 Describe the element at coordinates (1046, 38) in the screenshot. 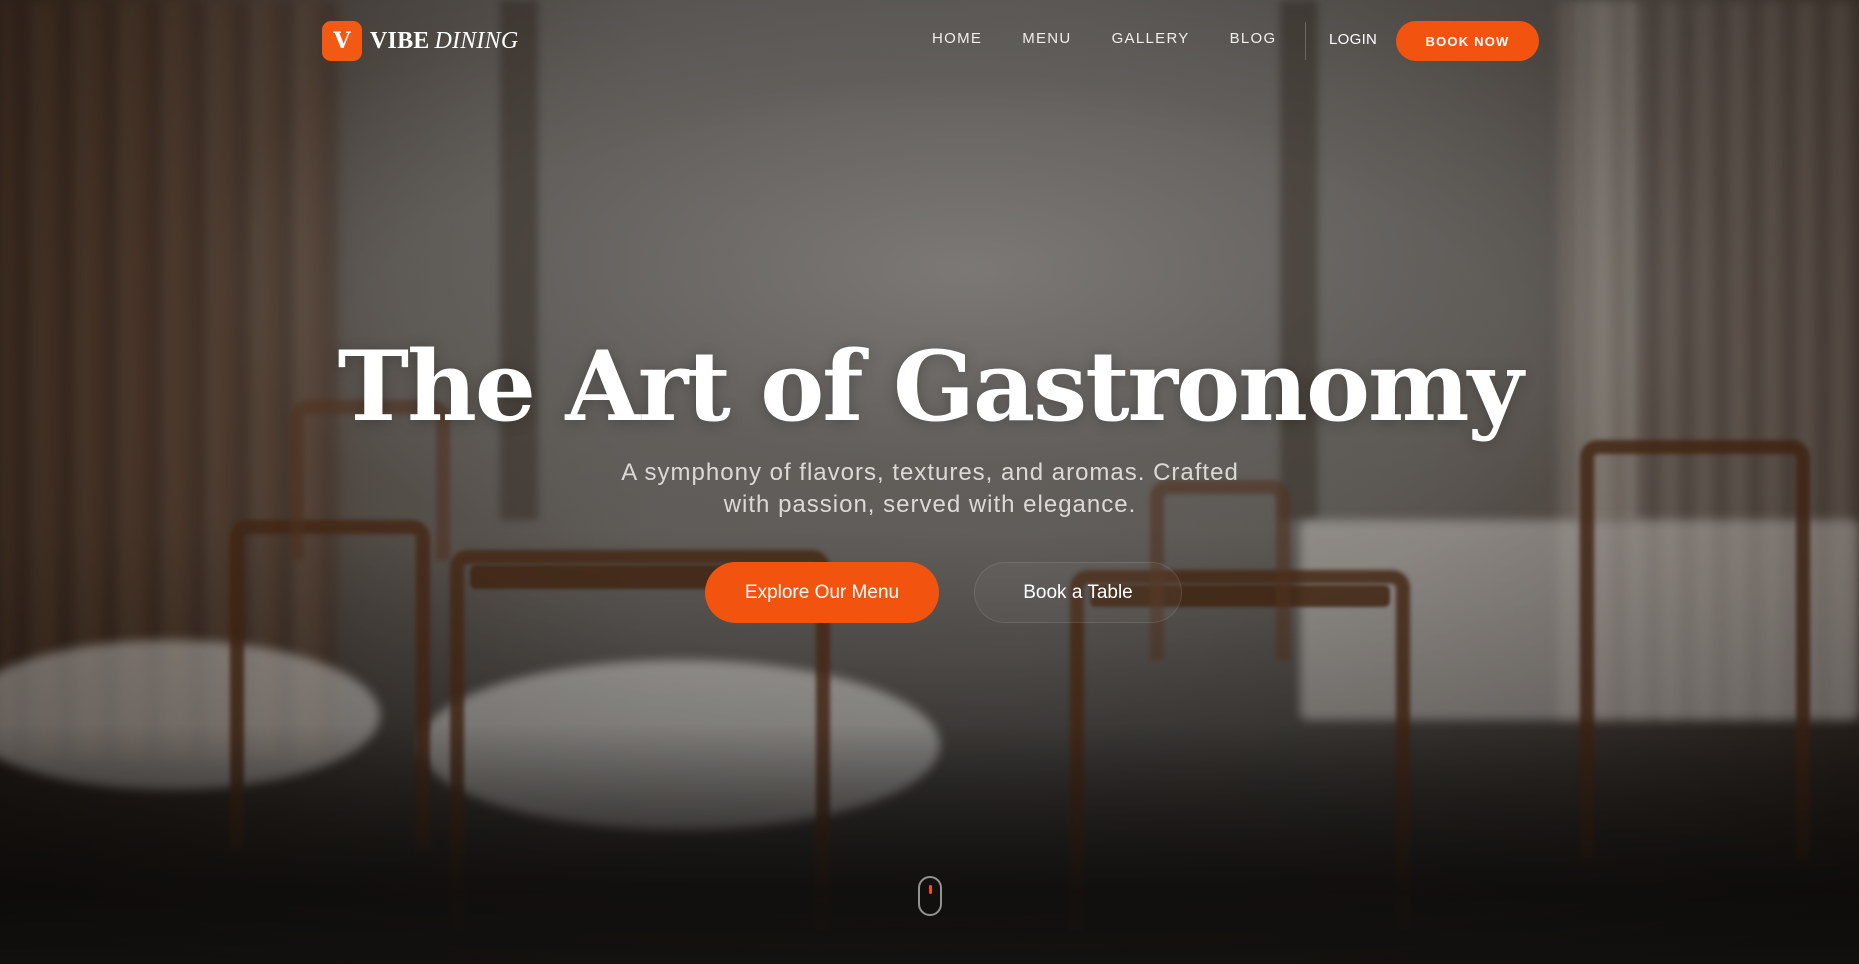

I see `nav-link-menu: MENU` at that location.